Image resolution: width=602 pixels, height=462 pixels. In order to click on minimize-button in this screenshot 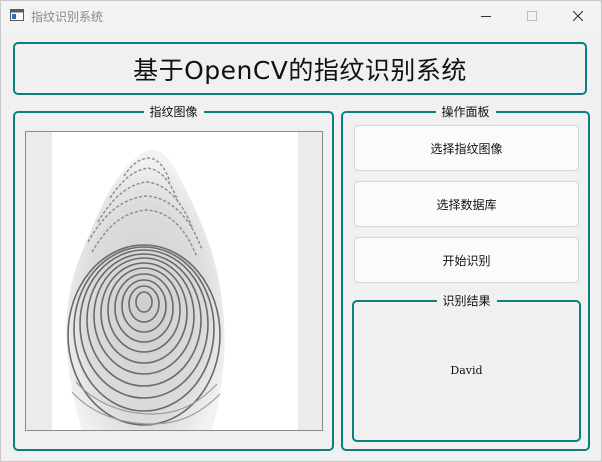, I will do `click(486, 16)`.